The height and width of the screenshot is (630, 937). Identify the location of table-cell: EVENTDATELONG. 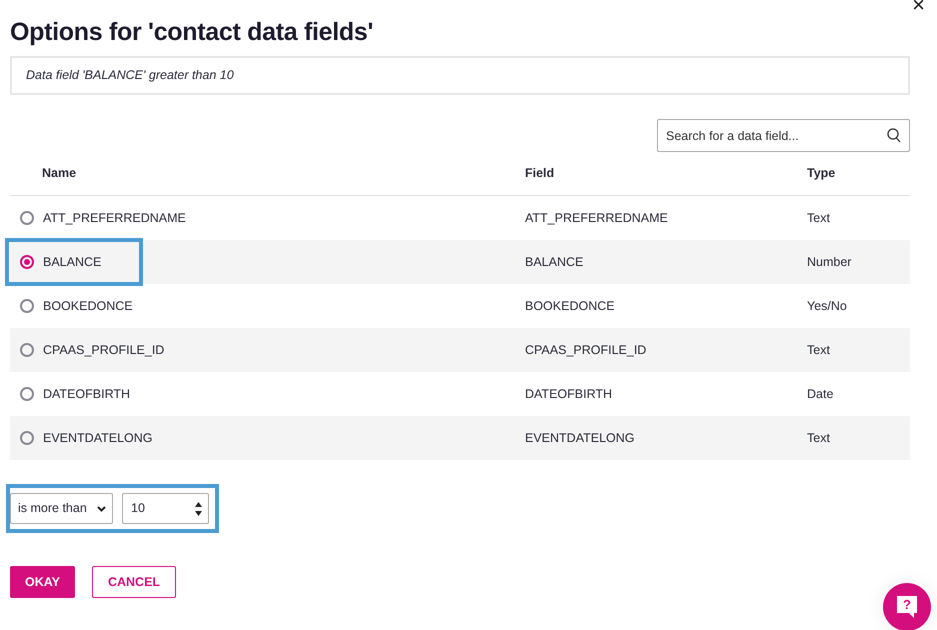
(580, 437).